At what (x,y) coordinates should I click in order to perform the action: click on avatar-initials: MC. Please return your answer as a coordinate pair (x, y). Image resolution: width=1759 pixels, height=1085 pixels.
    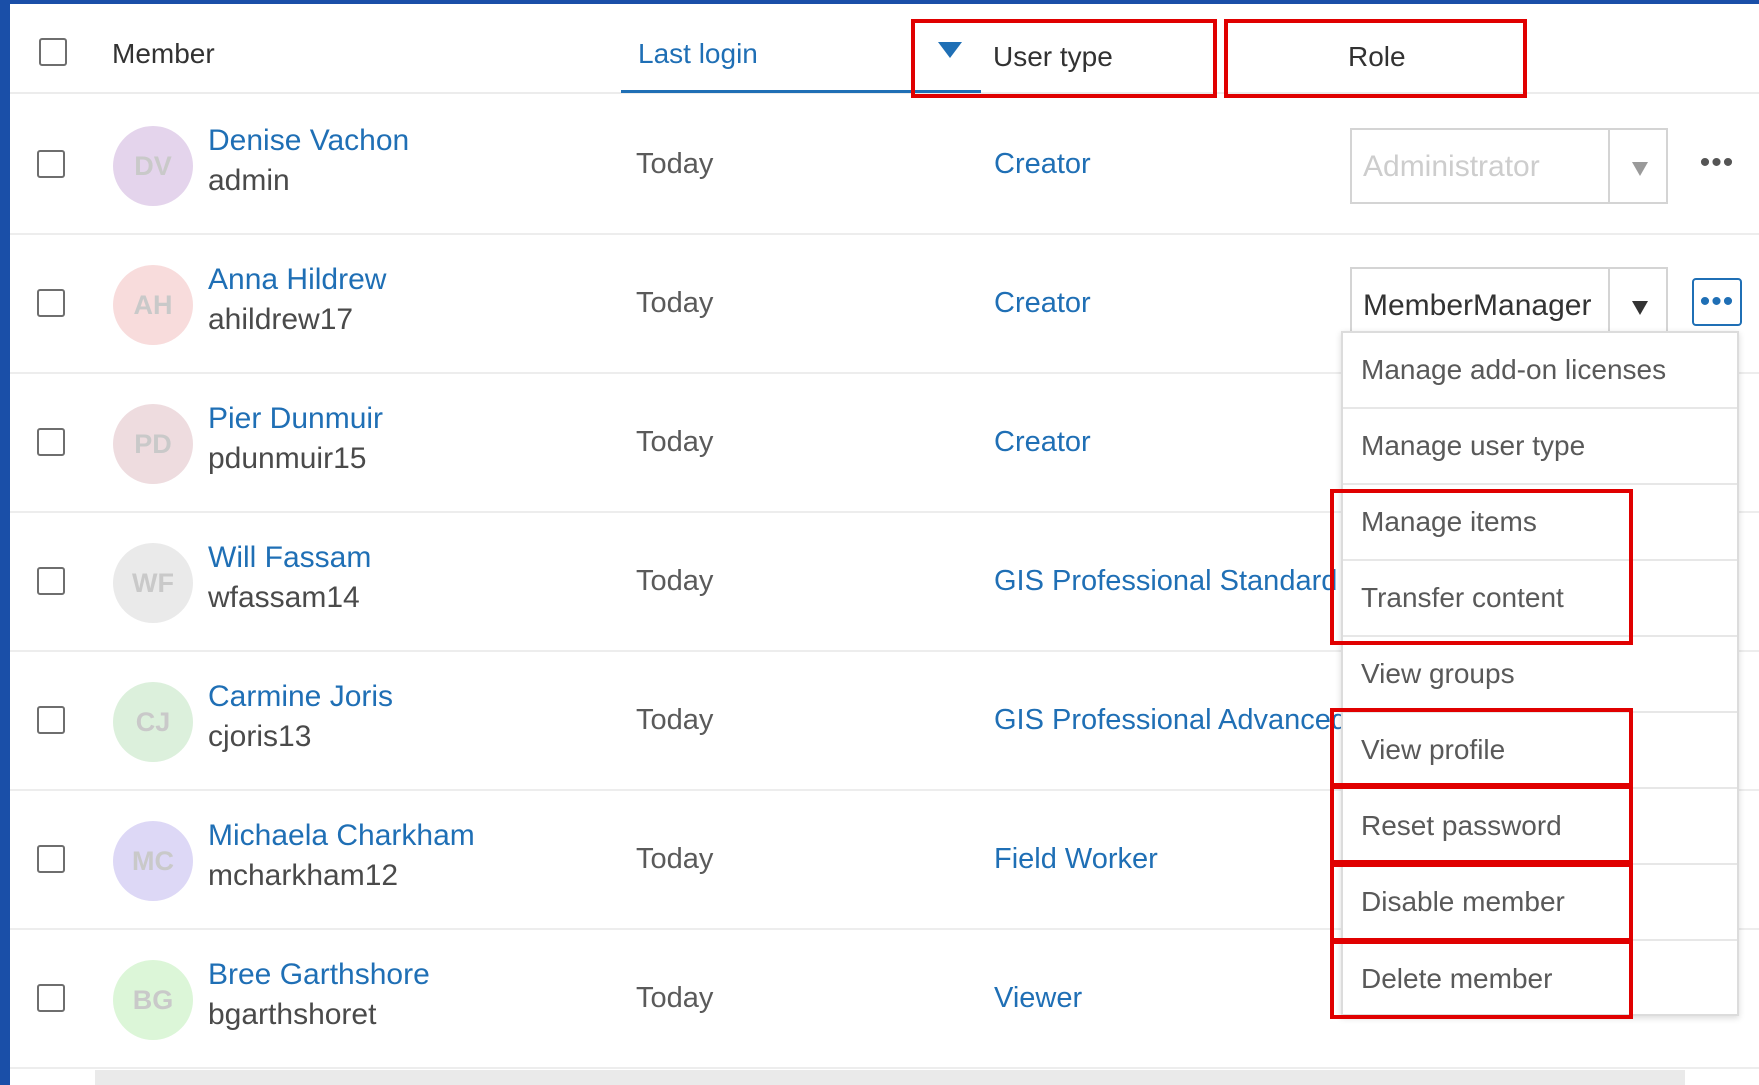
    Looking at the image, I should click on (153, 860).